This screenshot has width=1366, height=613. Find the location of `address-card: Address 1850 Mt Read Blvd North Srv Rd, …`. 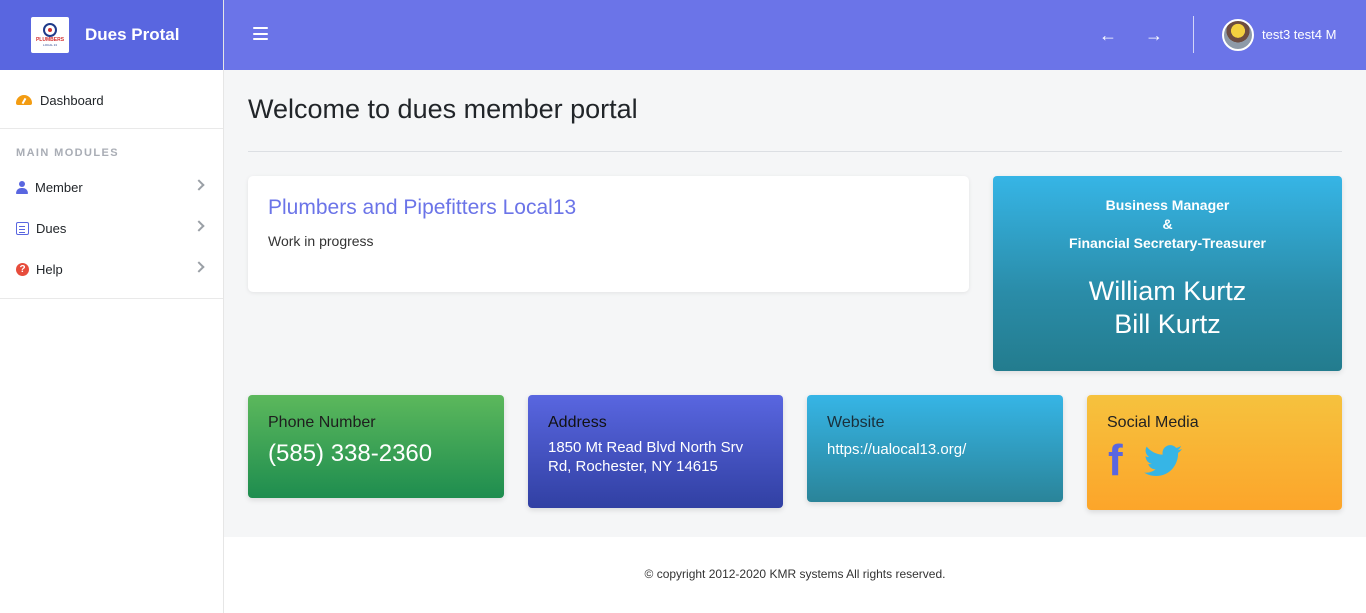

address-card: Address 1850 Mt Read Blvd North Srv Rd, … is located at coordinates (655, 451).